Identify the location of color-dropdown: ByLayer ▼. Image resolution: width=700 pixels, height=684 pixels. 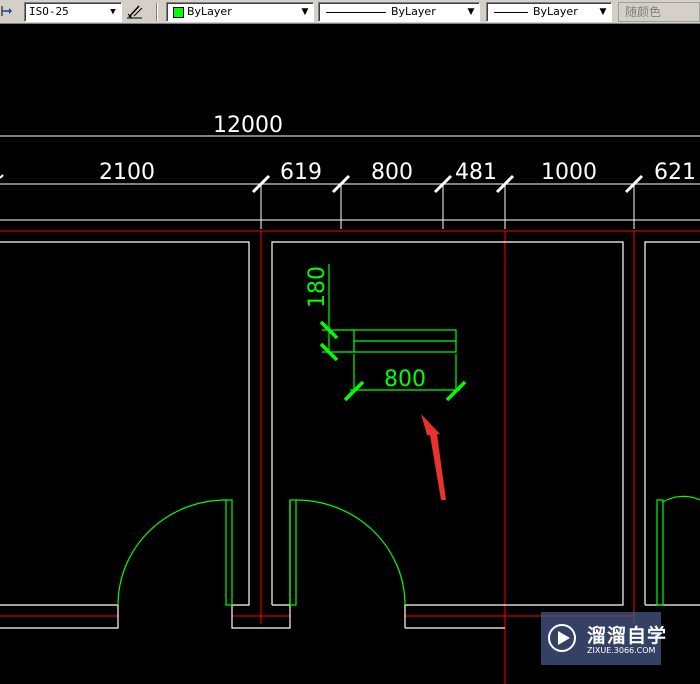
(240, 12).